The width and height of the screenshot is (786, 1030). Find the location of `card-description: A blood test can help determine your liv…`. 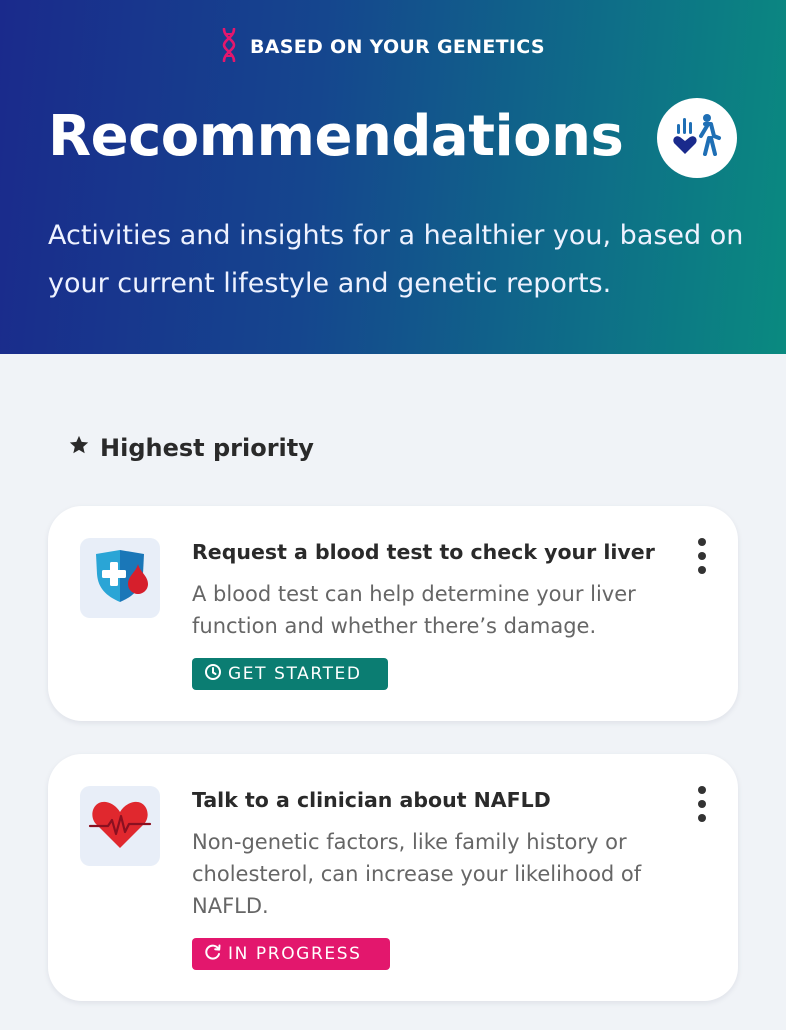

card-description: A blood test can help determine your liv… is located at coordinates (414, 610).